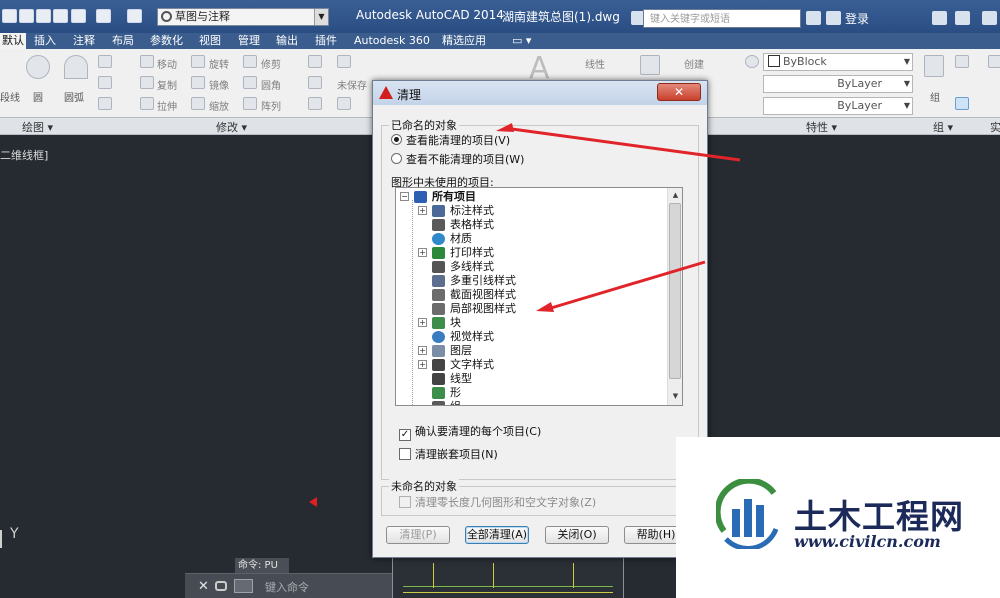 The image size is (1000, 598). What do you see at coordinates (464, 41) in the screenshot?
I see `tab-featured-apps: 精选应用` at bounding box center [464, 41].